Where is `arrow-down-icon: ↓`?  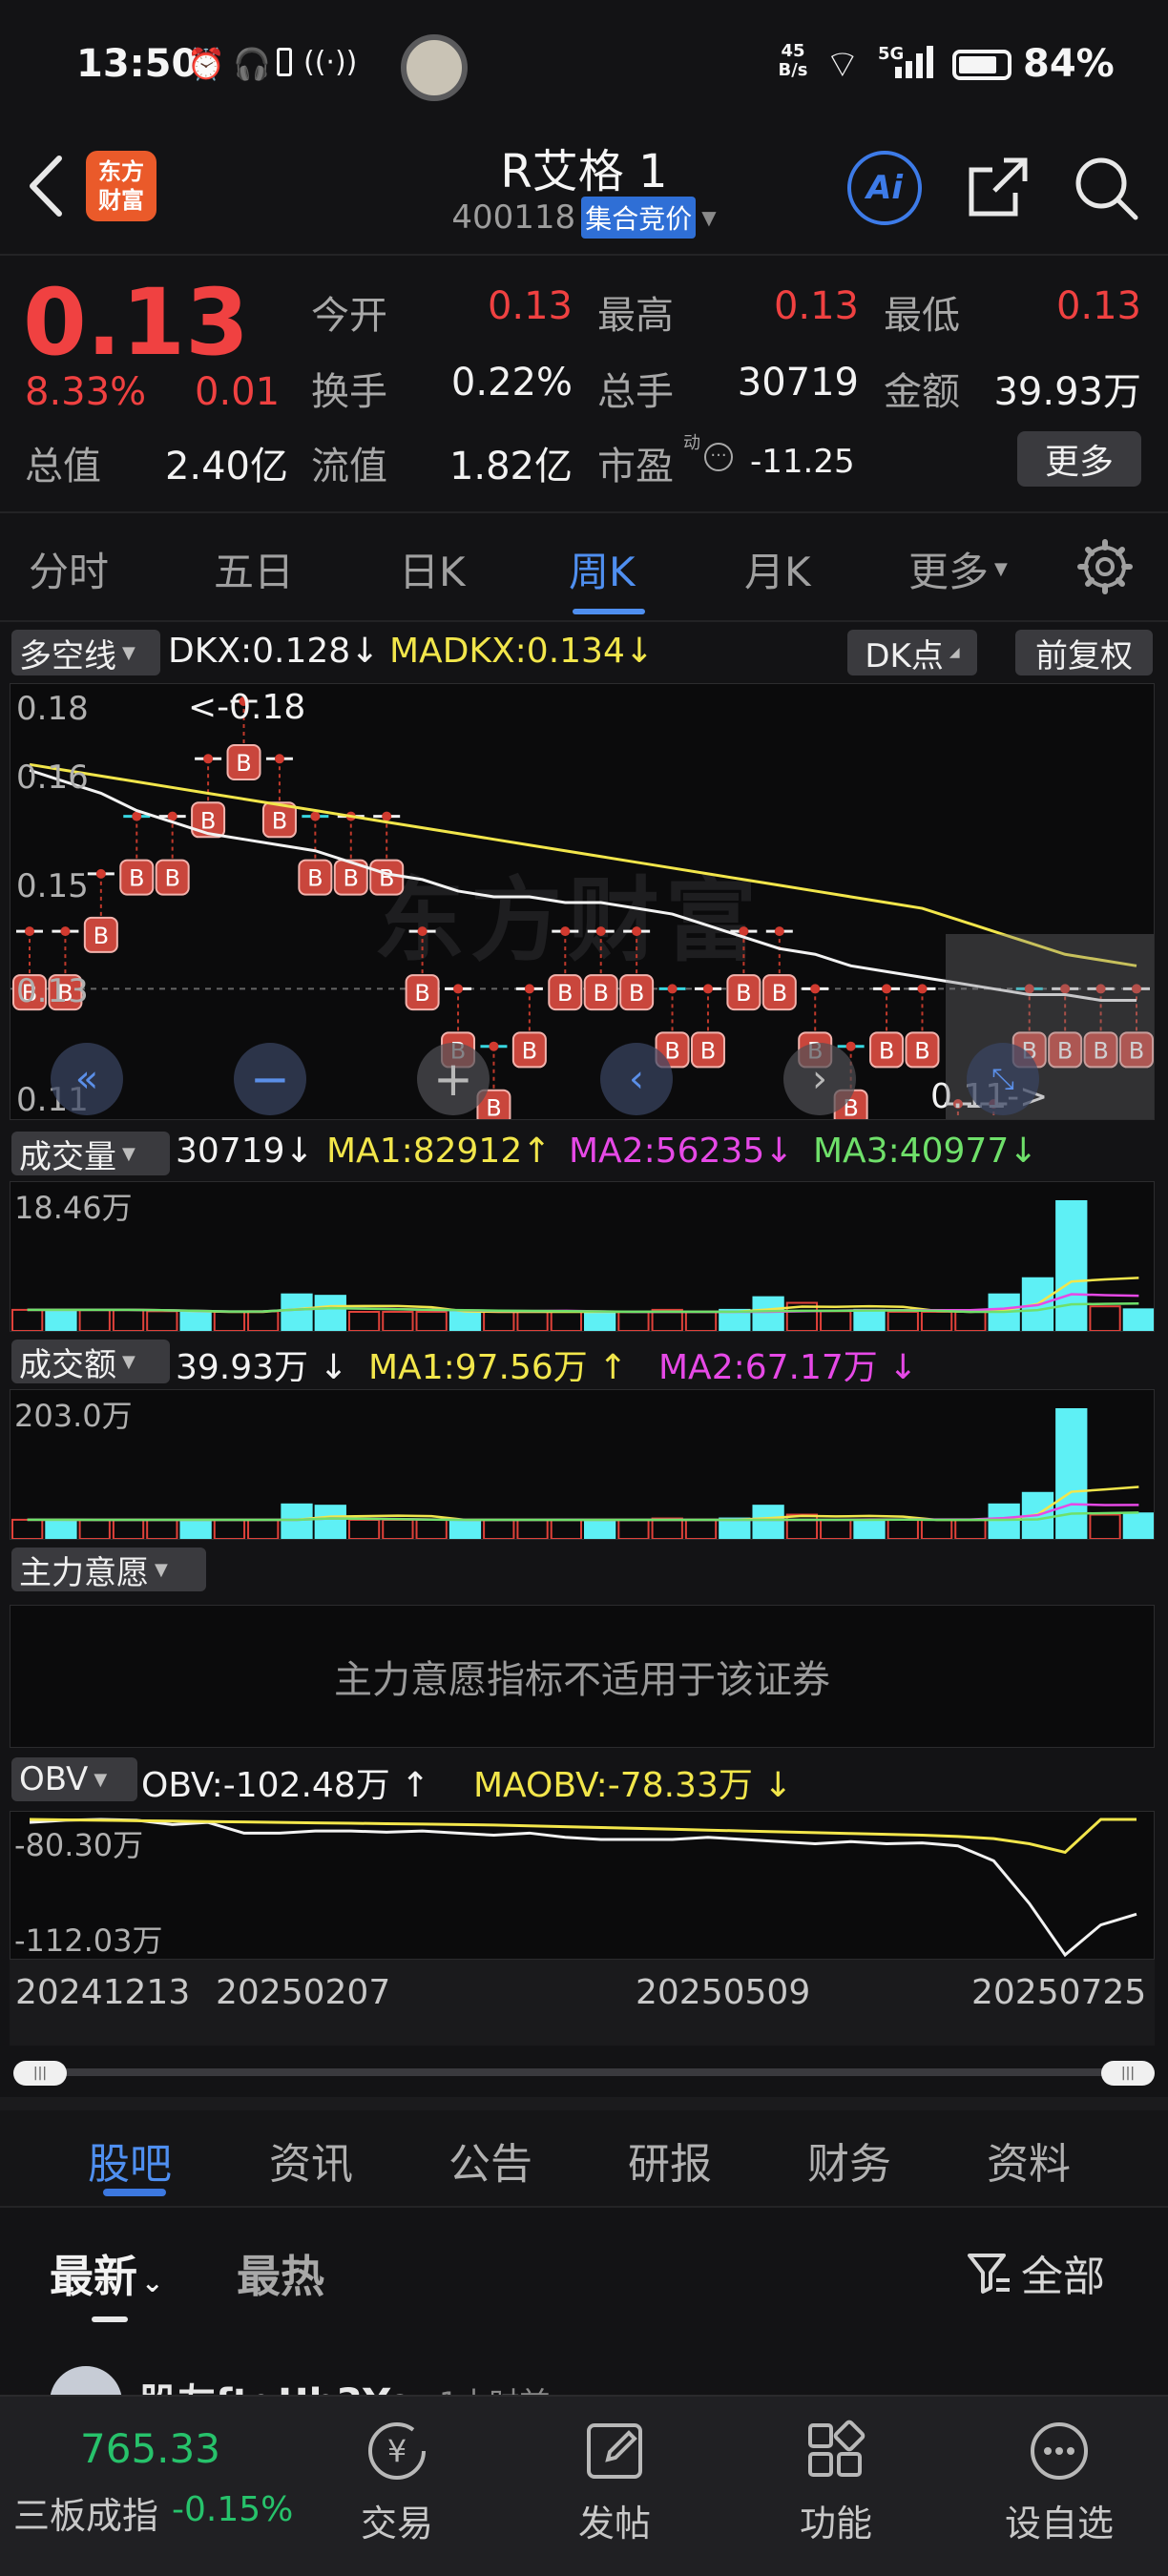
arrow-down-icon: ↓ is located at coordinates (365, 651).